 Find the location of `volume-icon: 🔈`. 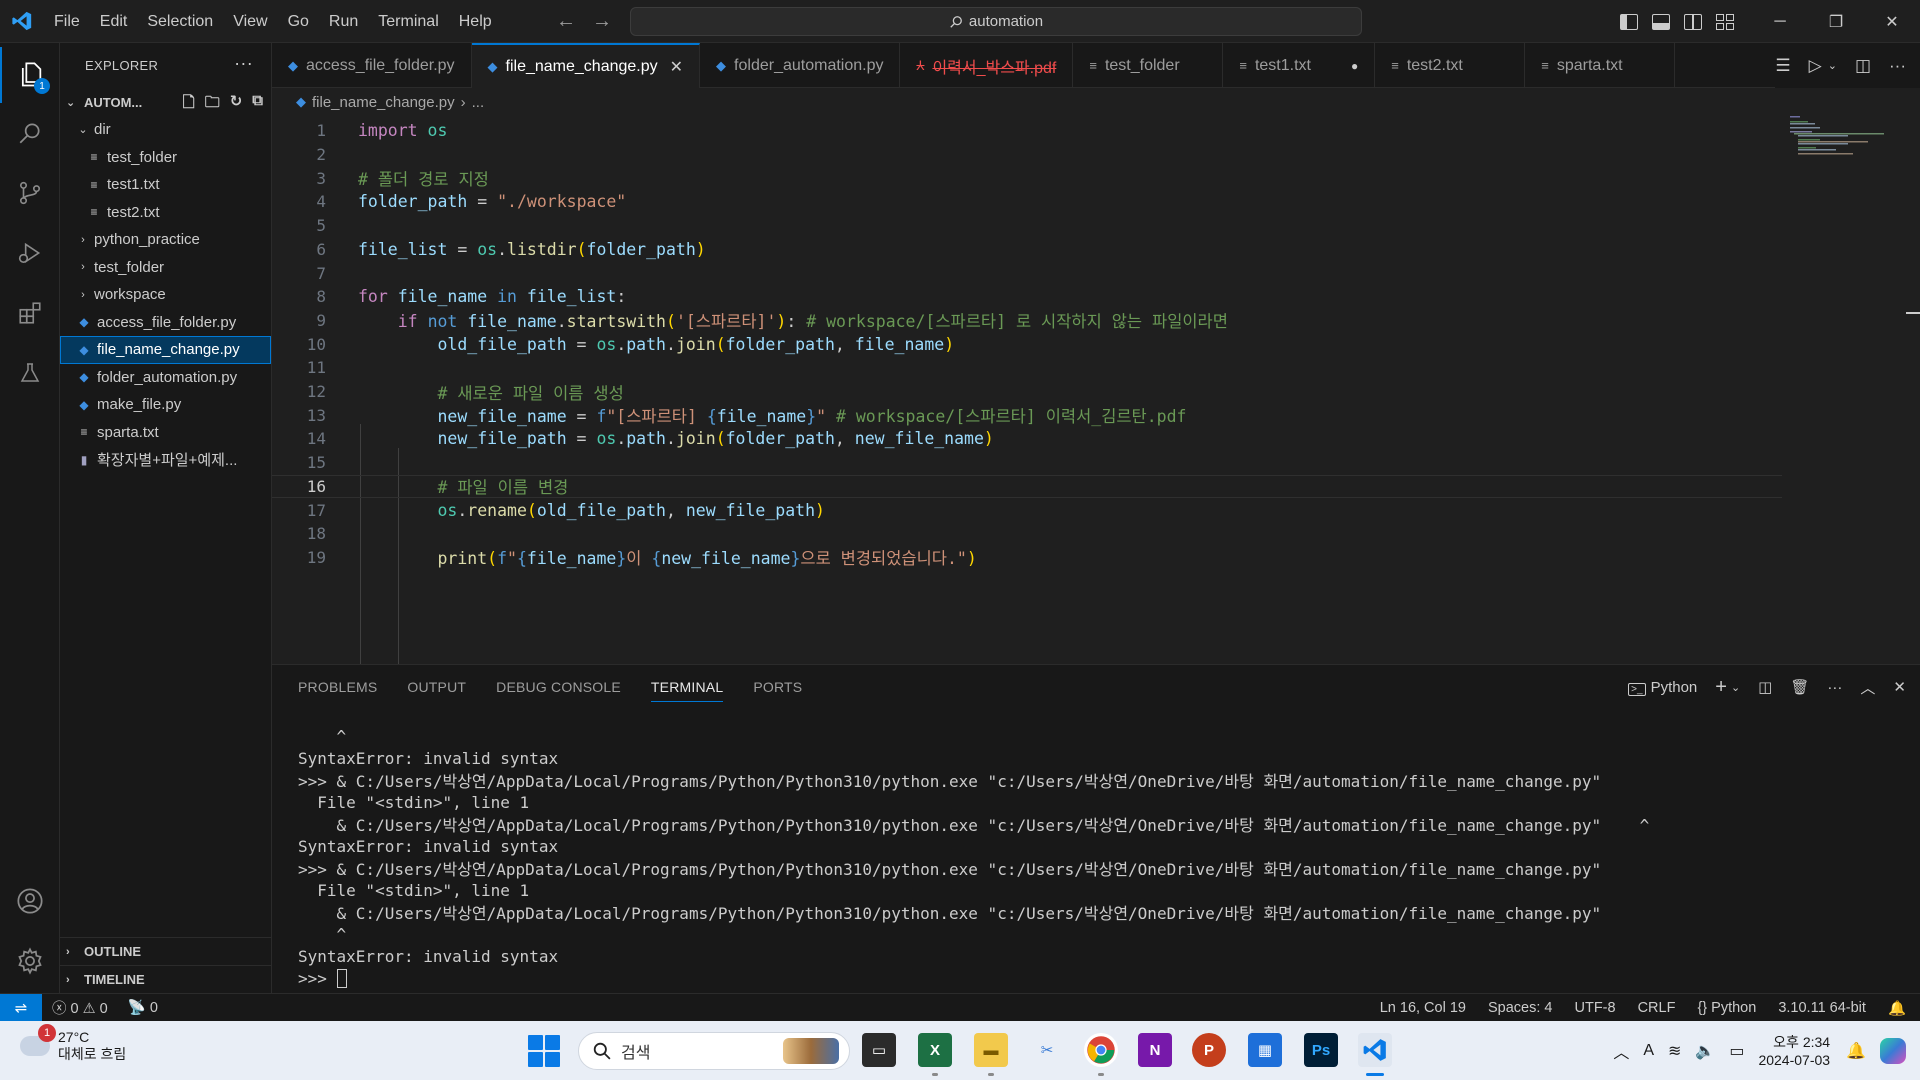

volume-icon: 🔈 is located at coordinates (1705, 1051).